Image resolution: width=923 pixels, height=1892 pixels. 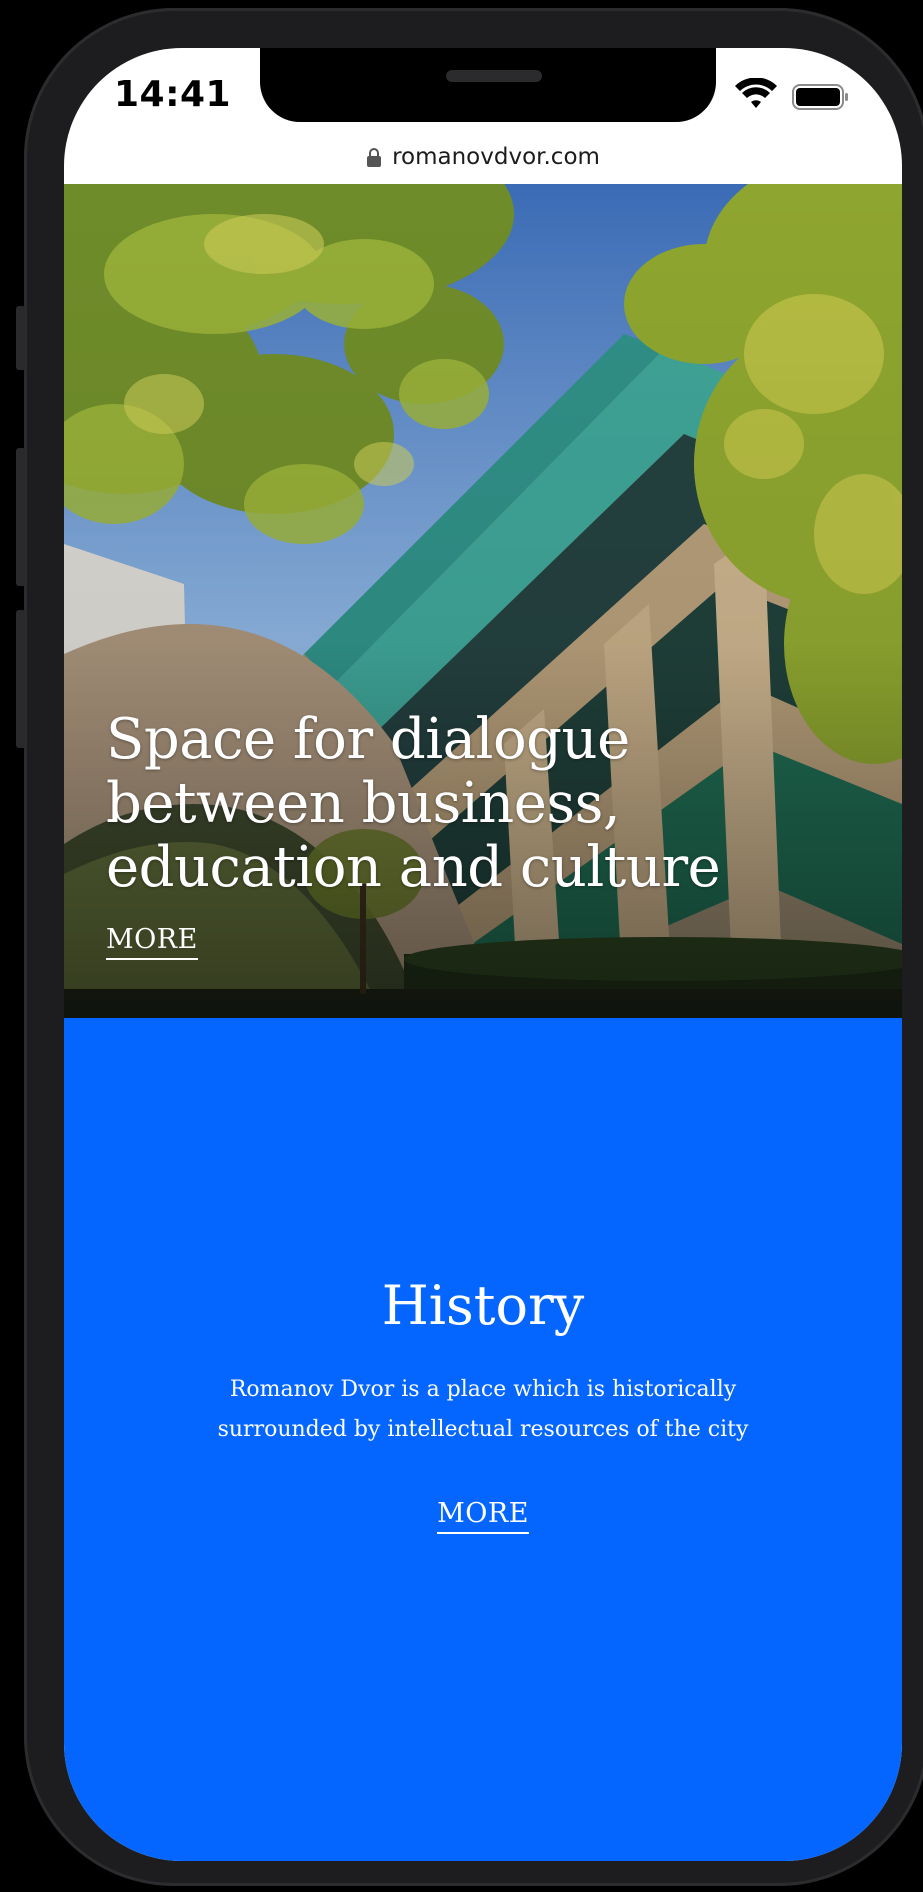 What do you see at coordinates (488, 85) in the screenshot?
I see `notch` at bounding box center [488, 85].